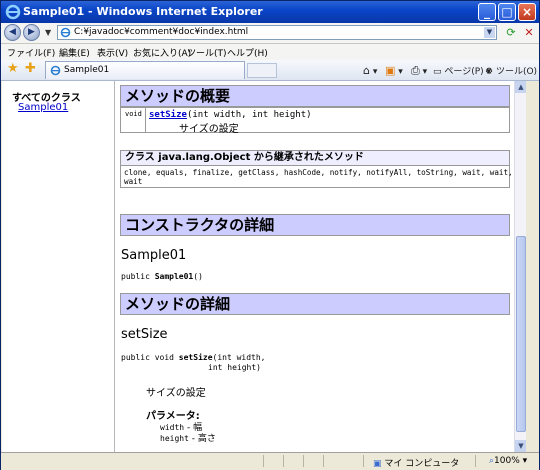 The height and width of the screenshot is (470, 540). I want to click on refresh-icon: ⟳, so click(511, 32).